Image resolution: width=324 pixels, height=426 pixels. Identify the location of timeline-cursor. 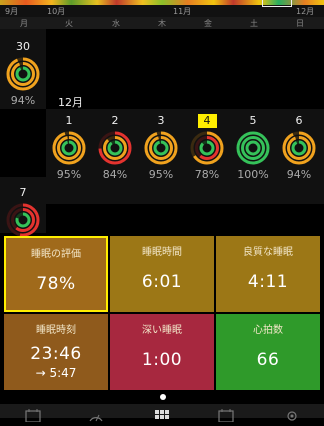
(277, 3).